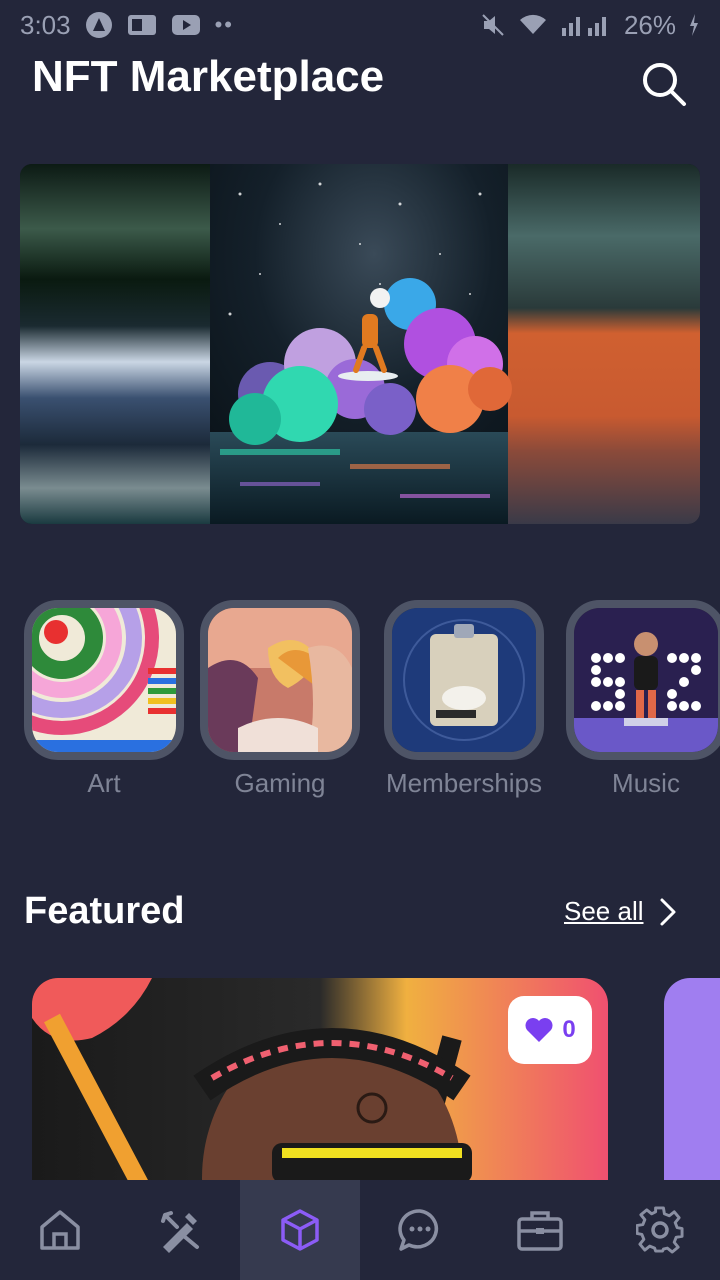 Image resolution: width=720 pixels, height=1280 pixels. Describe the element at coordinates (646, 783) in the screenshot. I see `category-label: Music` at that location.